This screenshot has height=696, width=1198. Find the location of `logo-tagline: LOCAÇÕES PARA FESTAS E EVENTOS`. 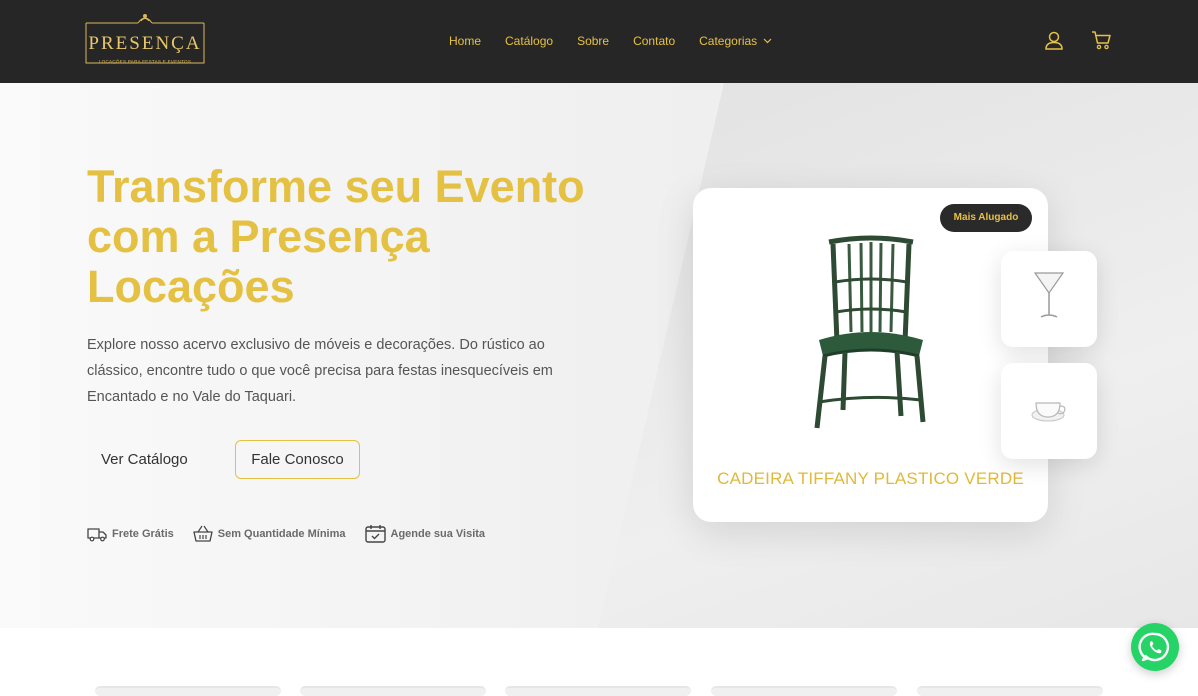

logo-tagline: LOCAÇÕES PARA FESTAS E EVENTOS is located at coordinates (145, 61).